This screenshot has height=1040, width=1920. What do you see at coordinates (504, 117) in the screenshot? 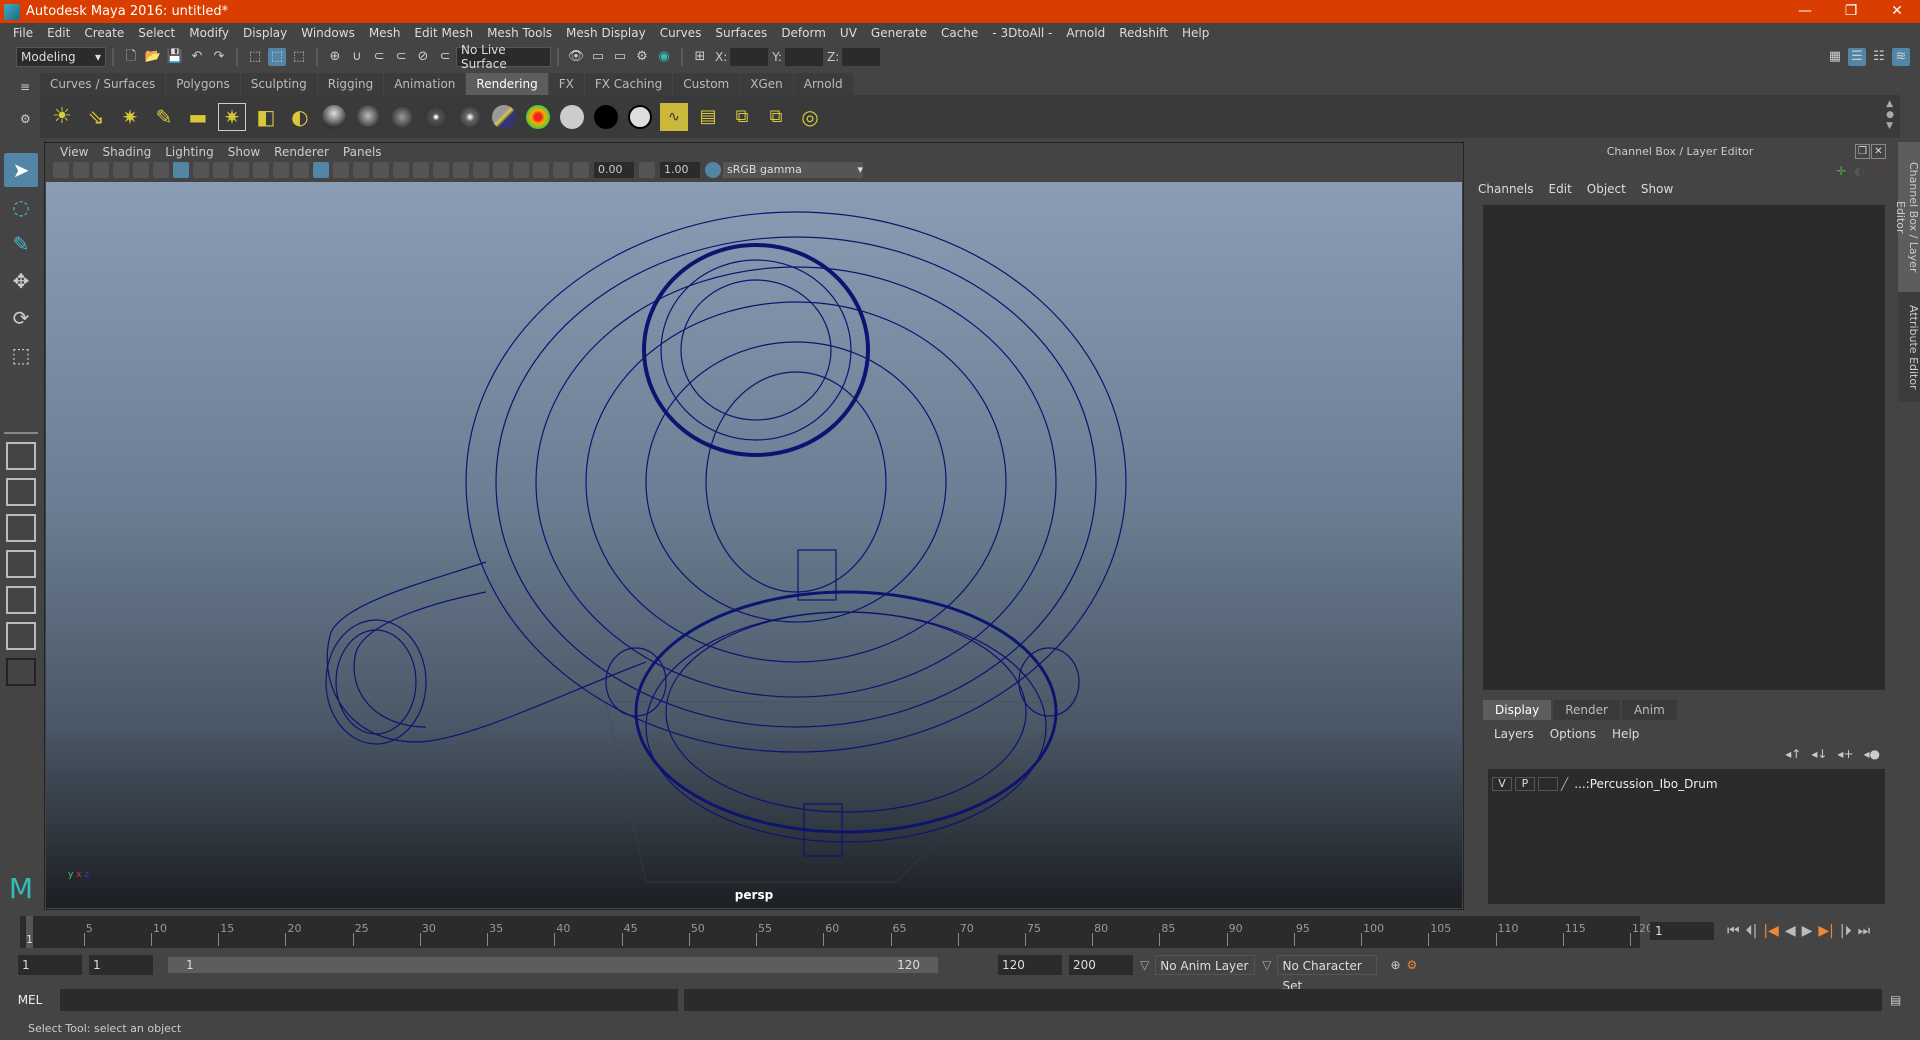
I see `layered-shader-icon` at bounding box center [504, 117].